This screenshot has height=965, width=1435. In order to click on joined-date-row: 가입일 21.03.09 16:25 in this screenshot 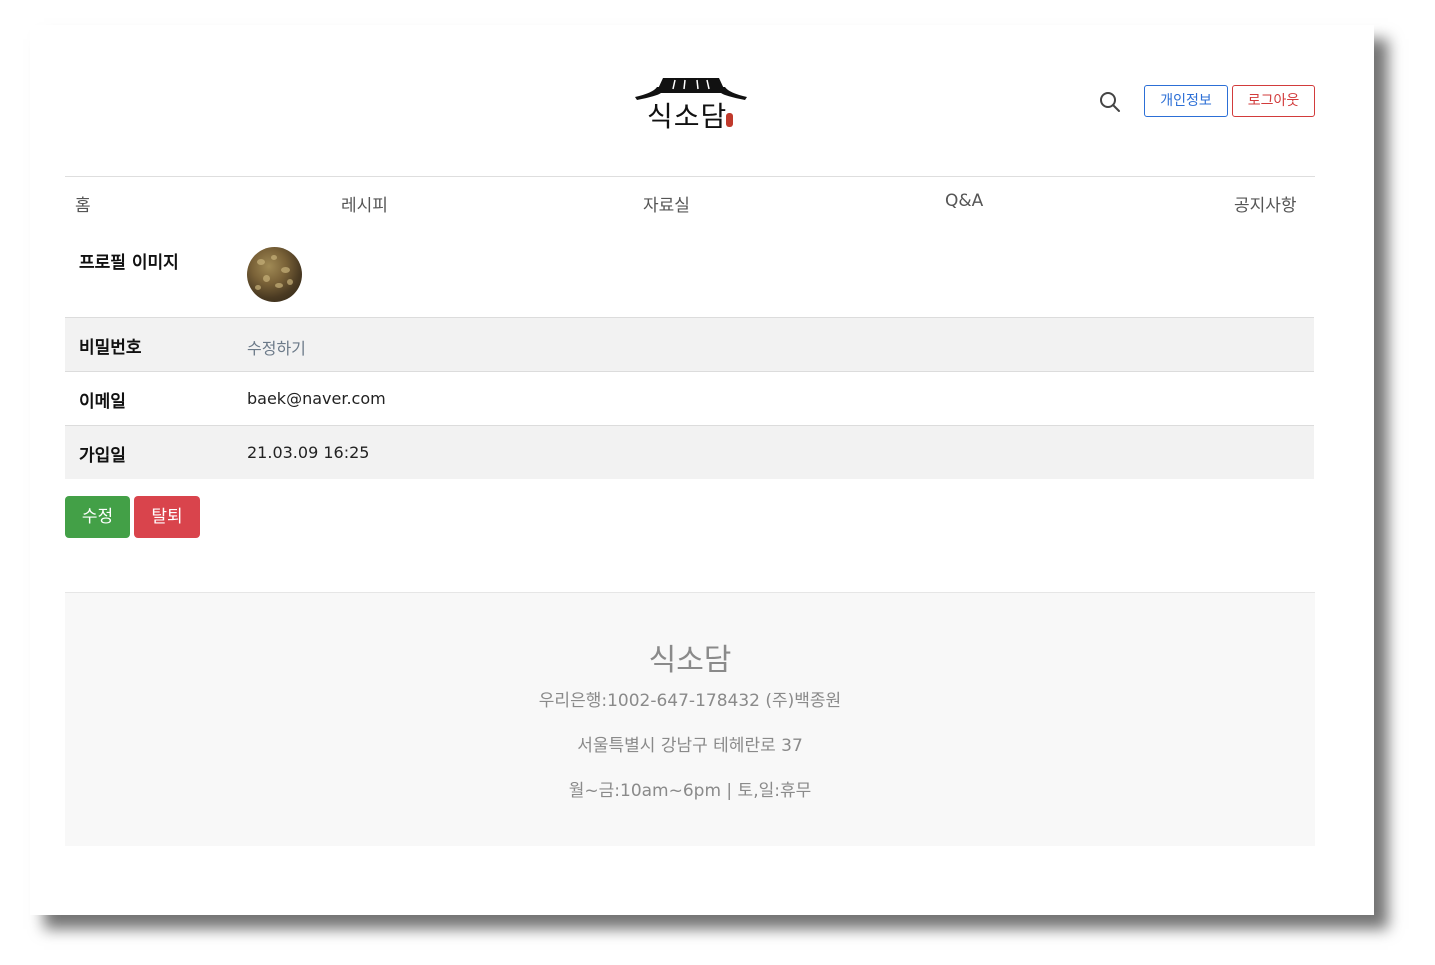, I will do `click(689, 452)`.